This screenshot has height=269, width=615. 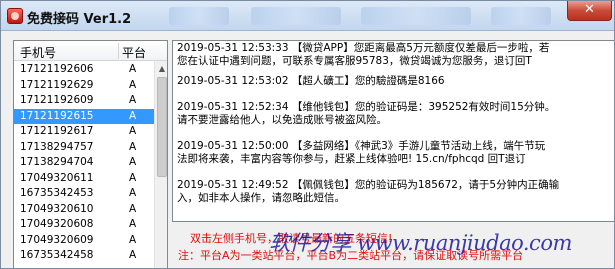 What do you see at coordinates (38, 52) in the screenshot?
I see `column-header-phone: 手机号` at bounding box center [38, 52].